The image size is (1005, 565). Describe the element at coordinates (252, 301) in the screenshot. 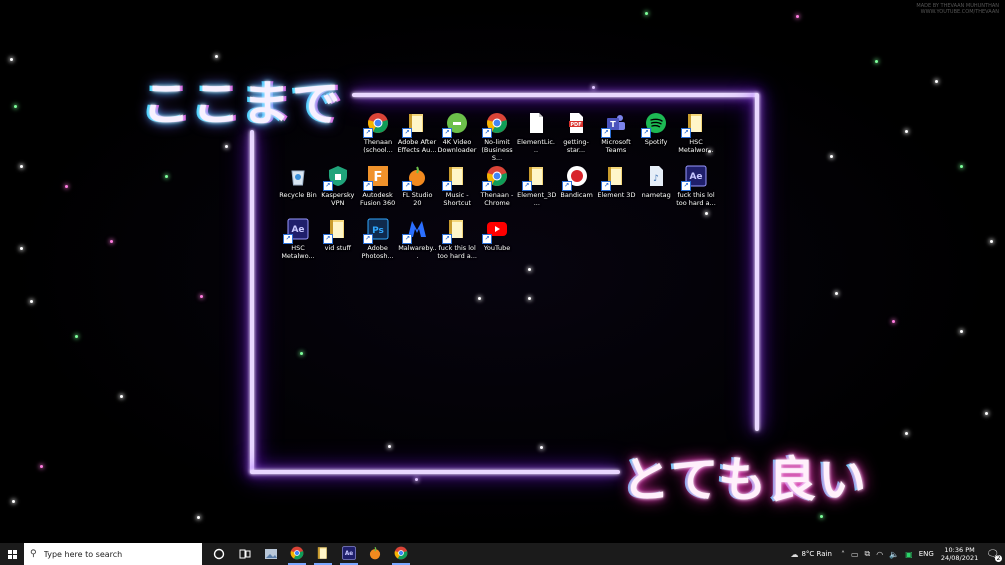

I see `neon-frame-left` at that location.